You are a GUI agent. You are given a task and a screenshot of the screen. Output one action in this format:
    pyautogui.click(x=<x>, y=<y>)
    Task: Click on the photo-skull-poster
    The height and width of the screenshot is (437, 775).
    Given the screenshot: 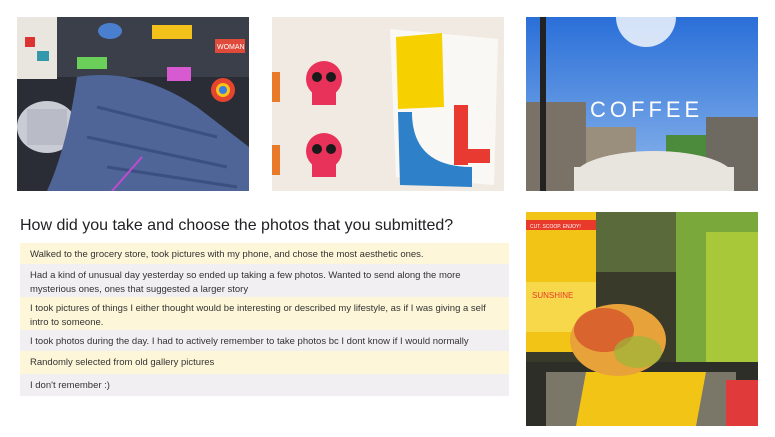 What is the action you would take?
    pyautogui.click(x=388, y=104)
    